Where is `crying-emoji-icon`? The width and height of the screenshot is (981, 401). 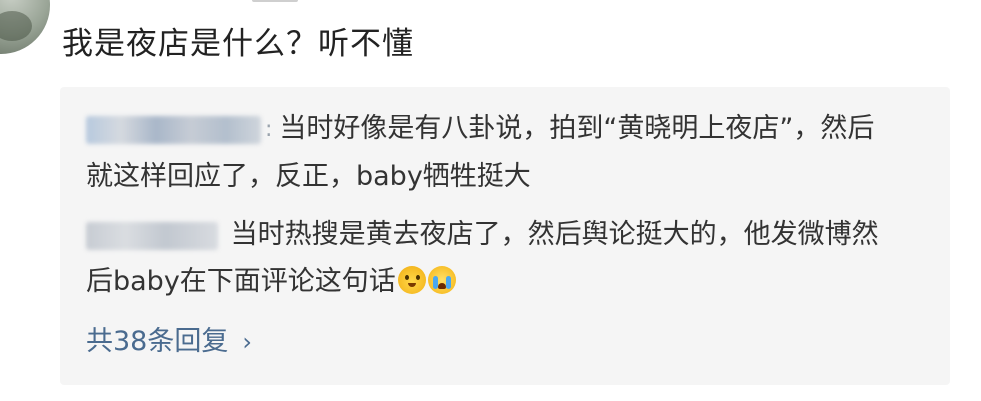
crying-emoji-icon is located at coordinates (441, 280).